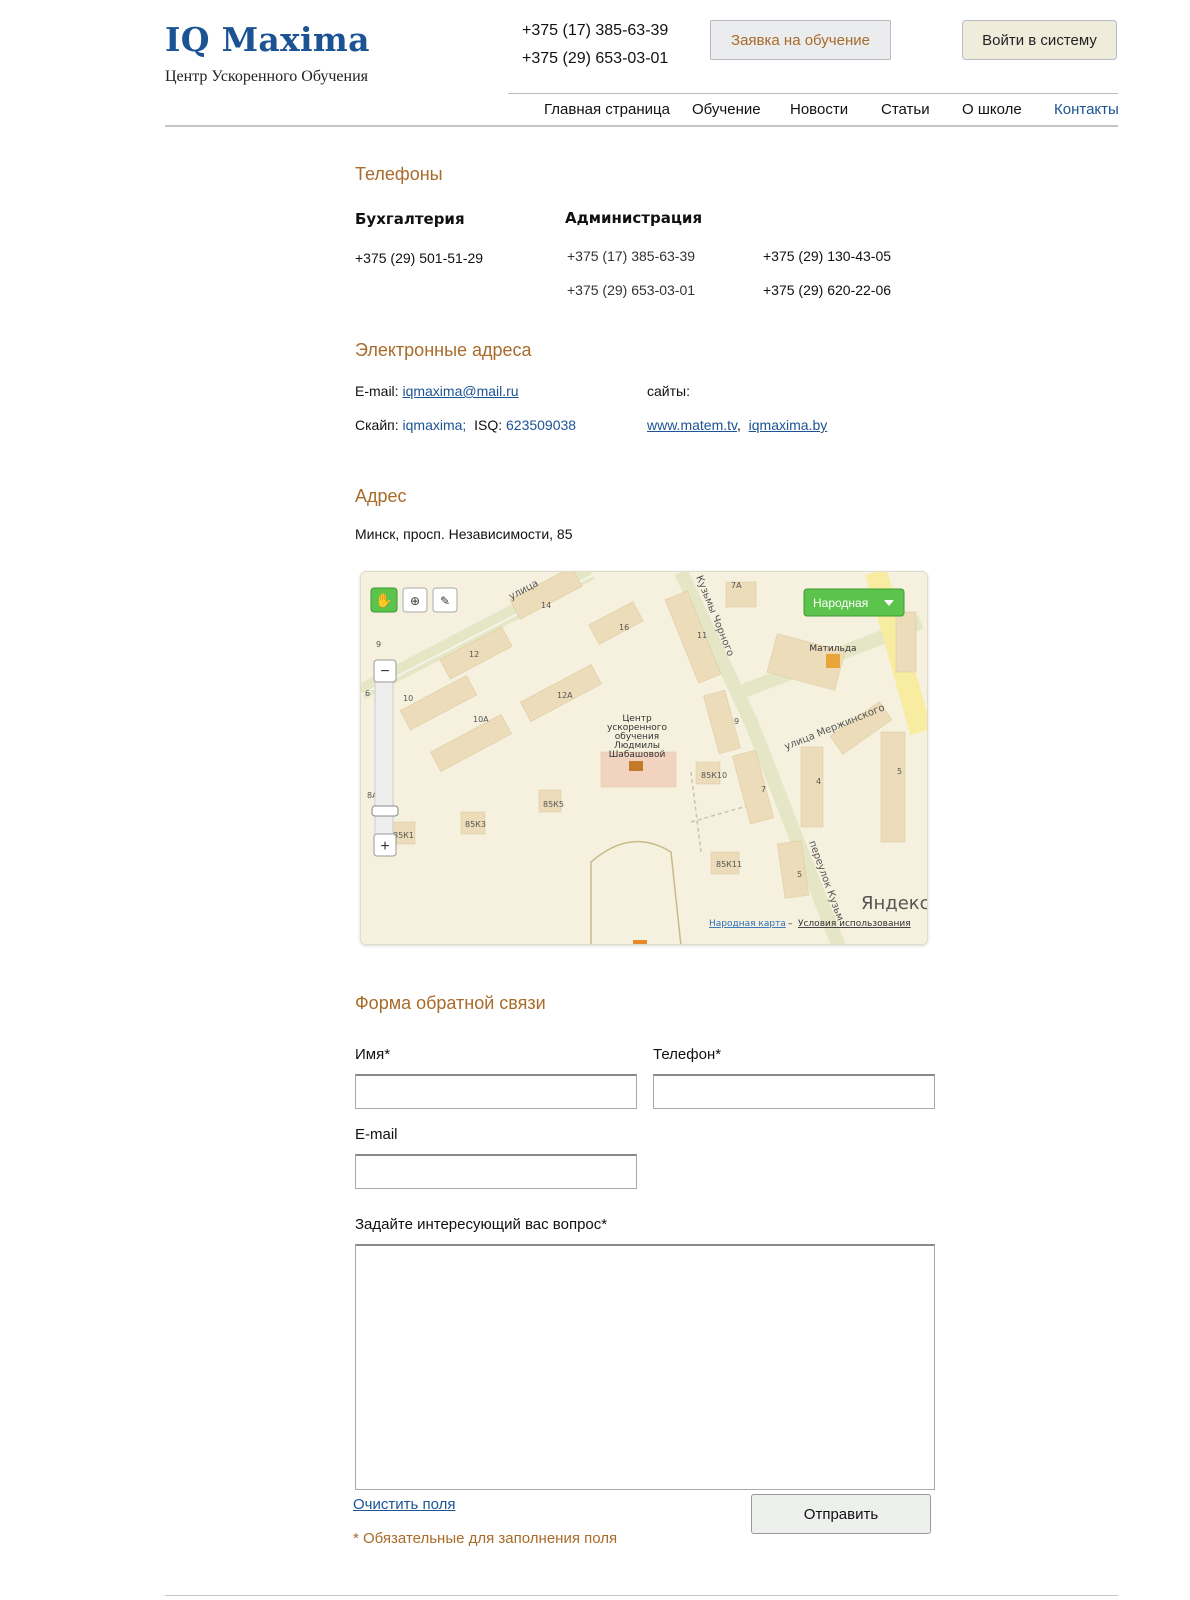 The width and height of the screenshot is (1190, 1600). I want to click on header-phone-2: +375 (29) 653-03-01, so click(595, 58).